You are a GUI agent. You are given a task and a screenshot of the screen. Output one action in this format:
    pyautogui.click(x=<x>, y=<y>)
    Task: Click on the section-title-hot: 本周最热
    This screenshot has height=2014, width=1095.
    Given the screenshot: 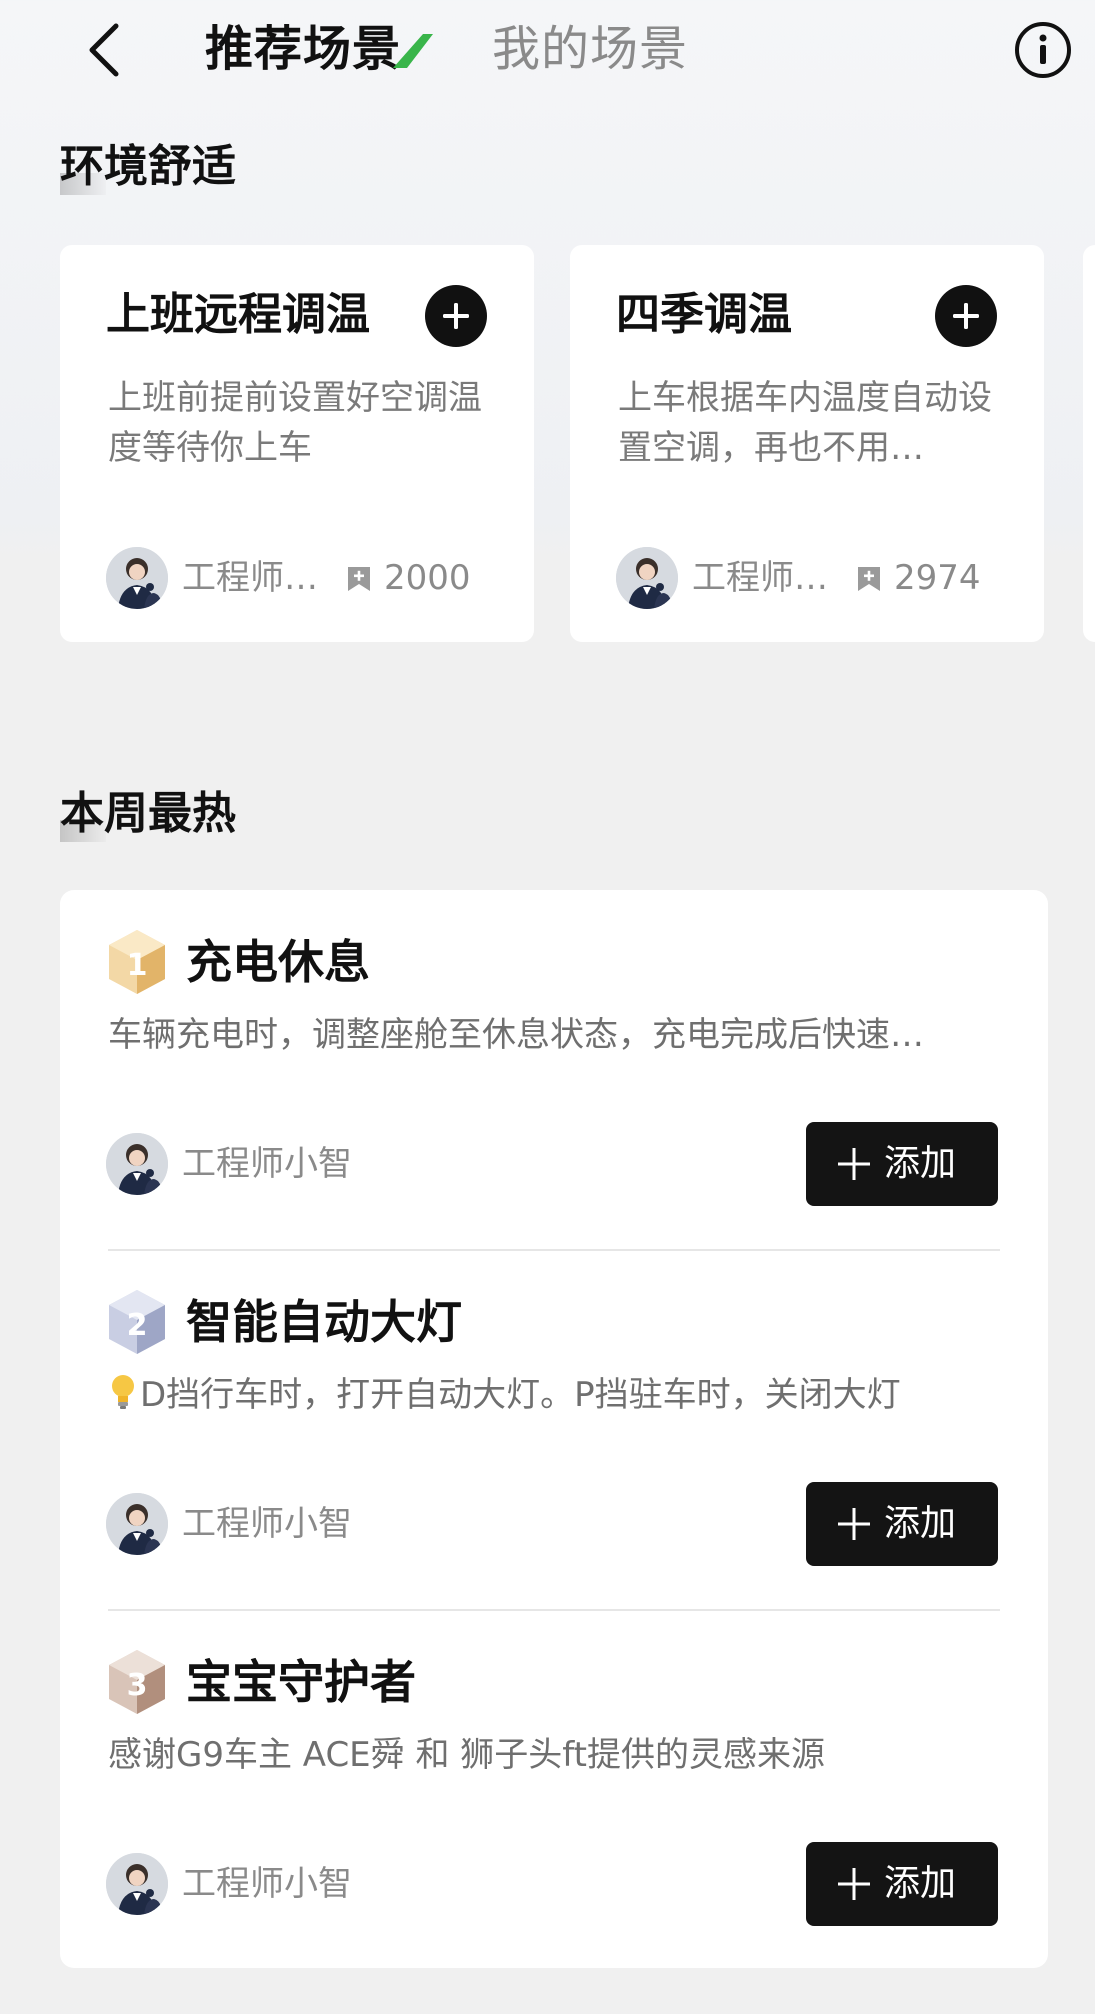 What is the action you would take?
    pyautogui.click(x=148, y=814)
    